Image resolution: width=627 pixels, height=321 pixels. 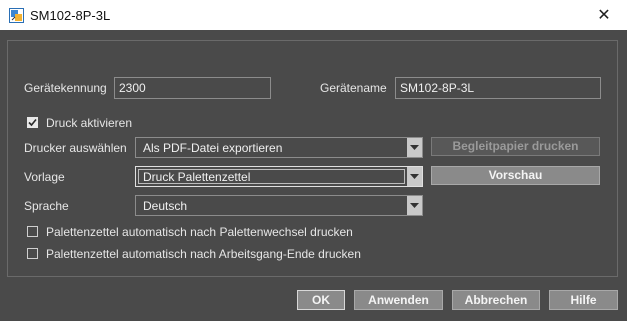 I want to click on help-button: Hilfe, so click(x=583, y=300).